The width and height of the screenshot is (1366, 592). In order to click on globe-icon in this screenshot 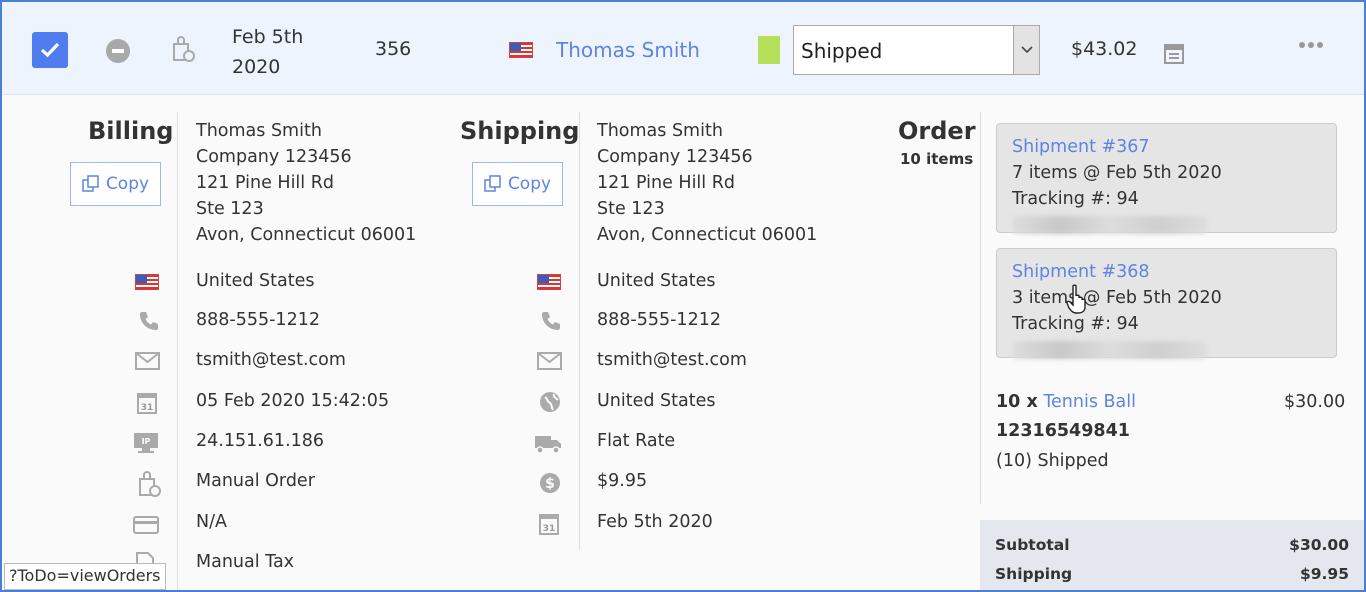, I will do `click(550, 404)`.